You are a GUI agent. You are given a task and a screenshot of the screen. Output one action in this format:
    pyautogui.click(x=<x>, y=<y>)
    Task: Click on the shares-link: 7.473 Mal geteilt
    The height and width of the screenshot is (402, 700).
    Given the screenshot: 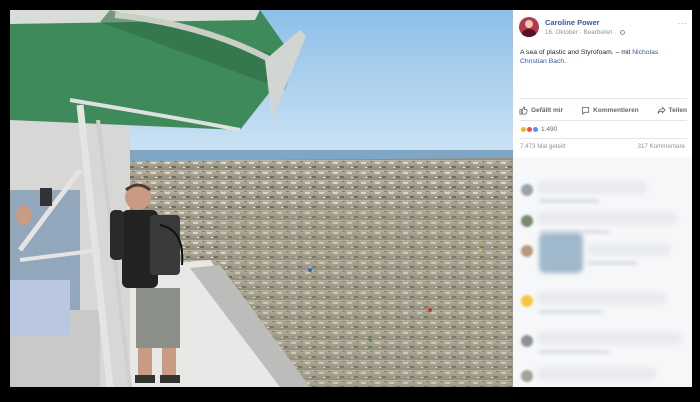 What is the action you would take?
    pyautogui.click(x=542, y=146)
    